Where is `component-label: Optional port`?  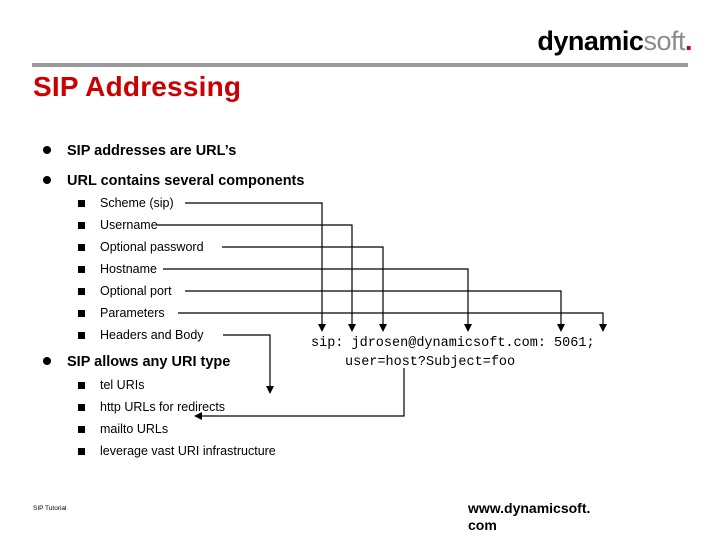
component-label: Optional port is located at coordinates (136, 291).